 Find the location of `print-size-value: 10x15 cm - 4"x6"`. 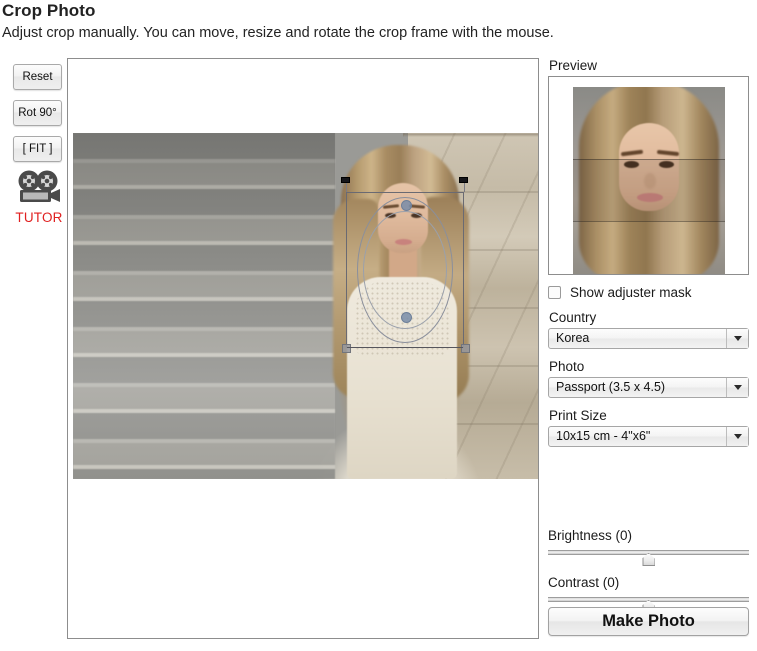

print-size-value: 10x15 cm - 4"x6" is located at coordinates (603, 436).